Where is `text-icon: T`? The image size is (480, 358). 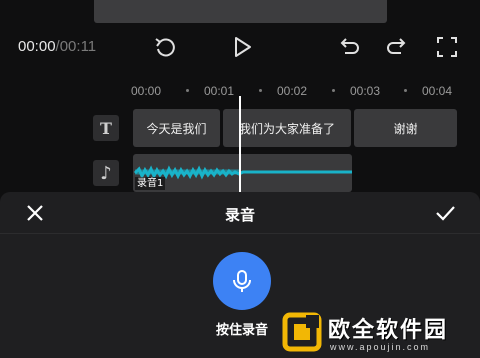 text-icon: T is located at coordinates (106, 128).